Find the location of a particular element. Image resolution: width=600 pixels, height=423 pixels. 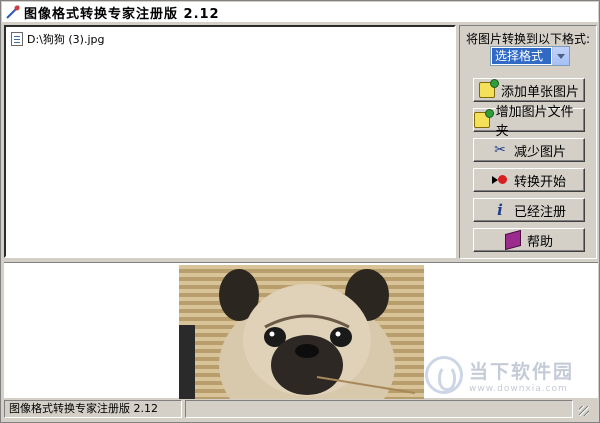

add-folder-button: 增加图片文件夹 is located at coordinates (529, 122).